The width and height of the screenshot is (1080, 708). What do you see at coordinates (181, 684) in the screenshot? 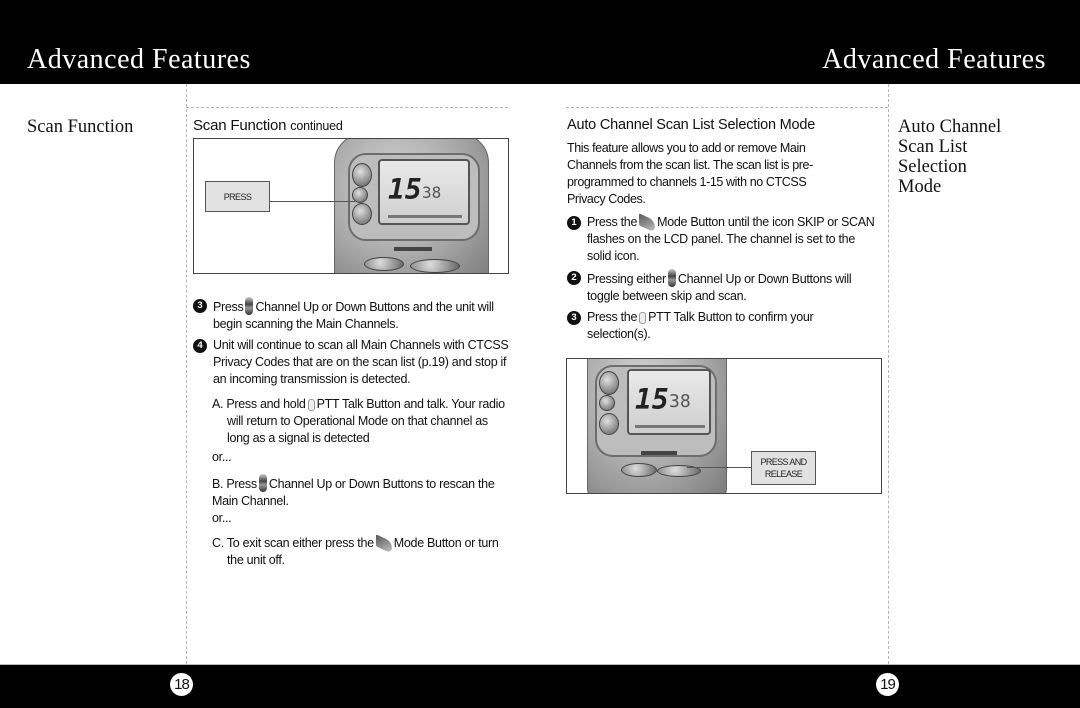
I see `page-number-left: 18` at bounding box center [181, 684].